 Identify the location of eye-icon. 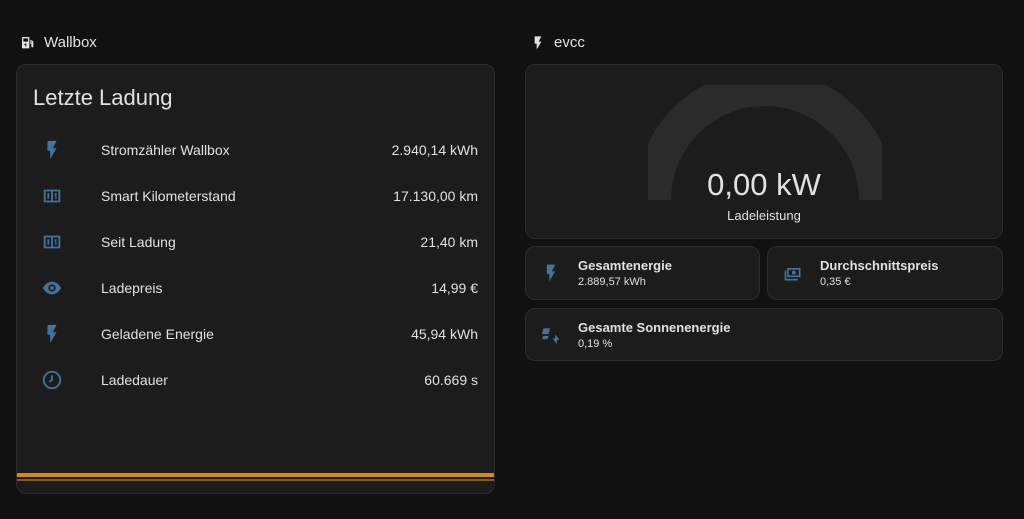
(53, 288).